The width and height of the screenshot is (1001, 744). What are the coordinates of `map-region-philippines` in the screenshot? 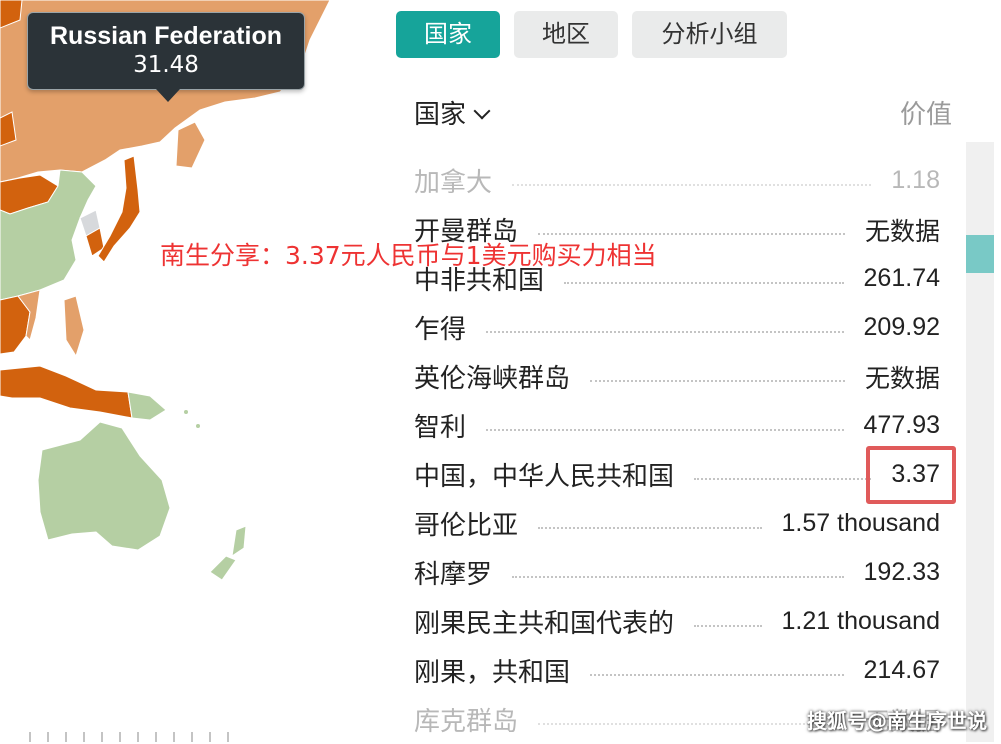 It's located at (74, 326).